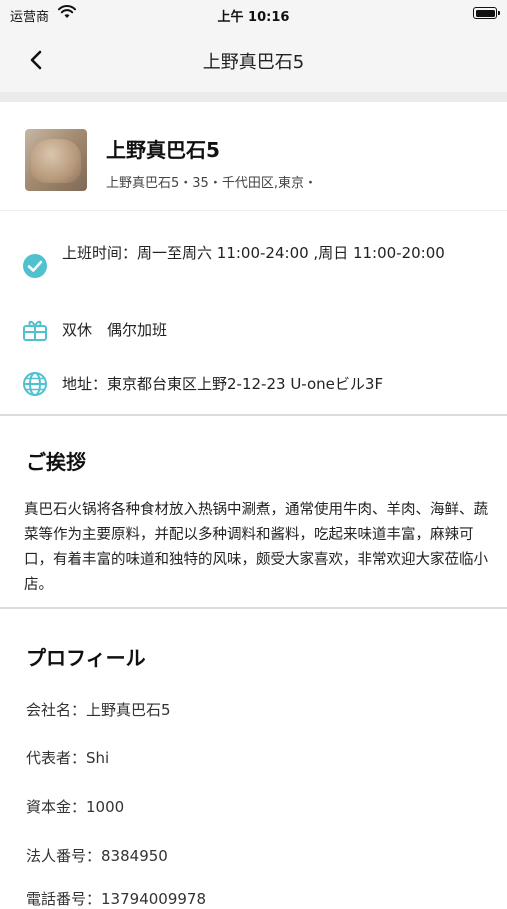 This screenshot has height=909, width=507. I want to click on hours-text: 上班时间：周一至周六 11:00-24:00 ,周日 11:00-20:00, so click(254, 253).